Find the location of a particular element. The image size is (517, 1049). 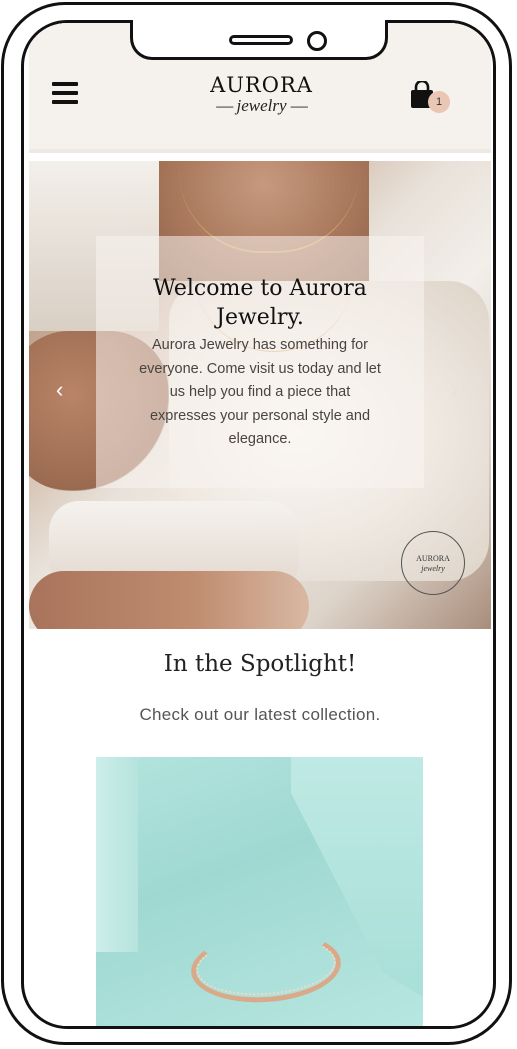

brand-logo: AURORA — jewelry — is located at coordinates (261, 94).